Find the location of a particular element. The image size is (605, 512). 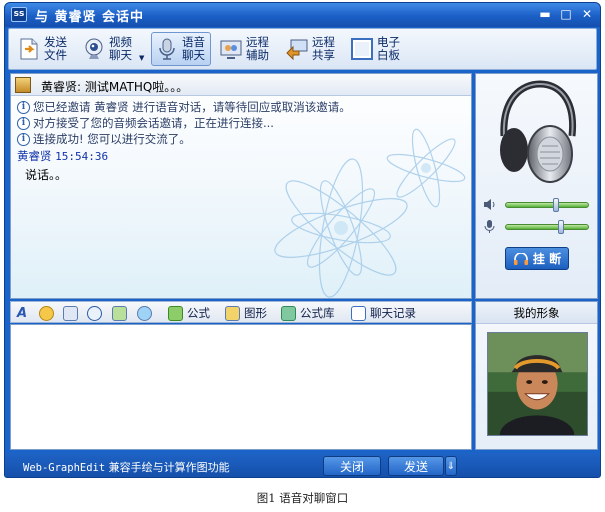

send-options-button: ⇓ is located at coordinates (451, 466).